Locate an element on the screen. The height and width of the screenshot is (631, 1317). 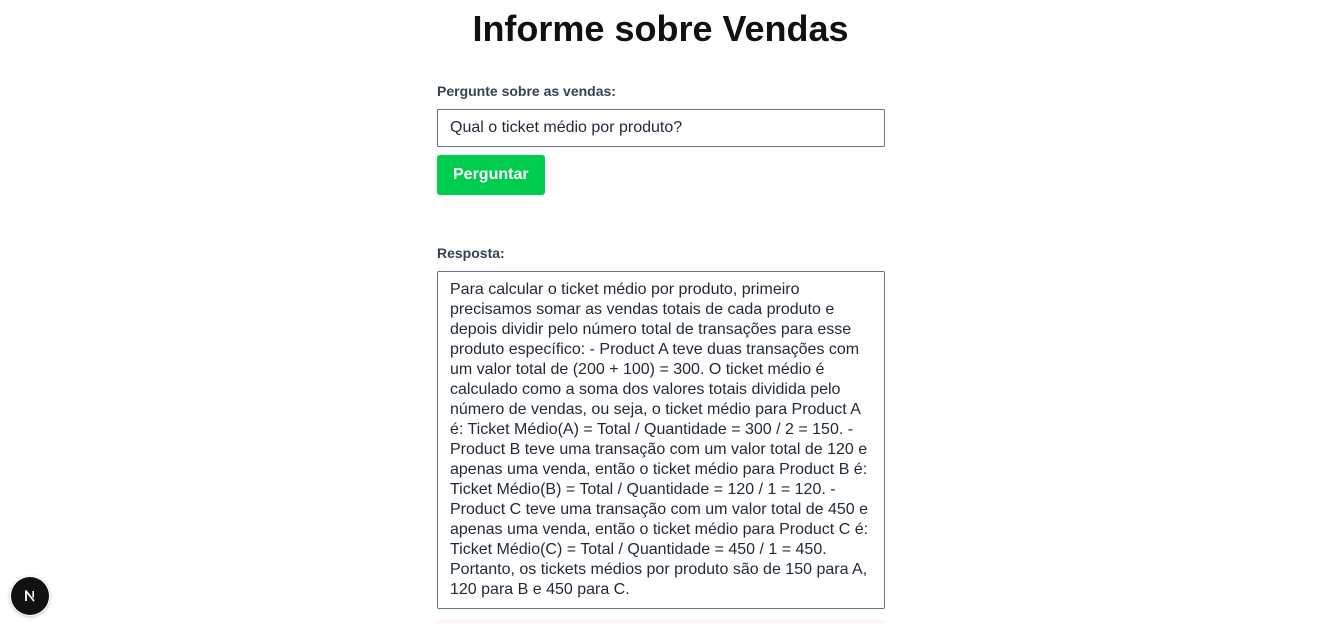
question-input is located at coordinates (661, 128).